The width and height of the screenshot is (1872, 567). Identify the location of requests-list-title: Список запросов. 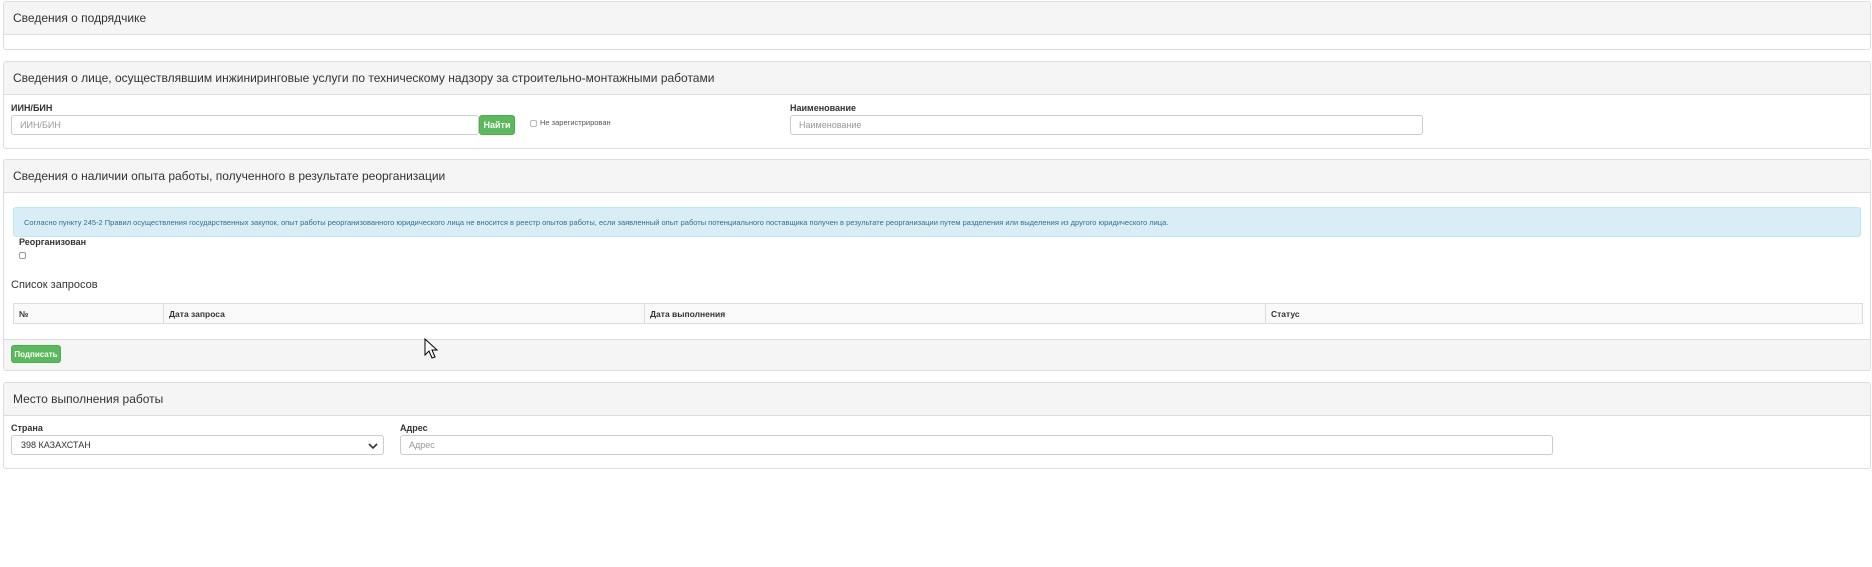
(54, 285).